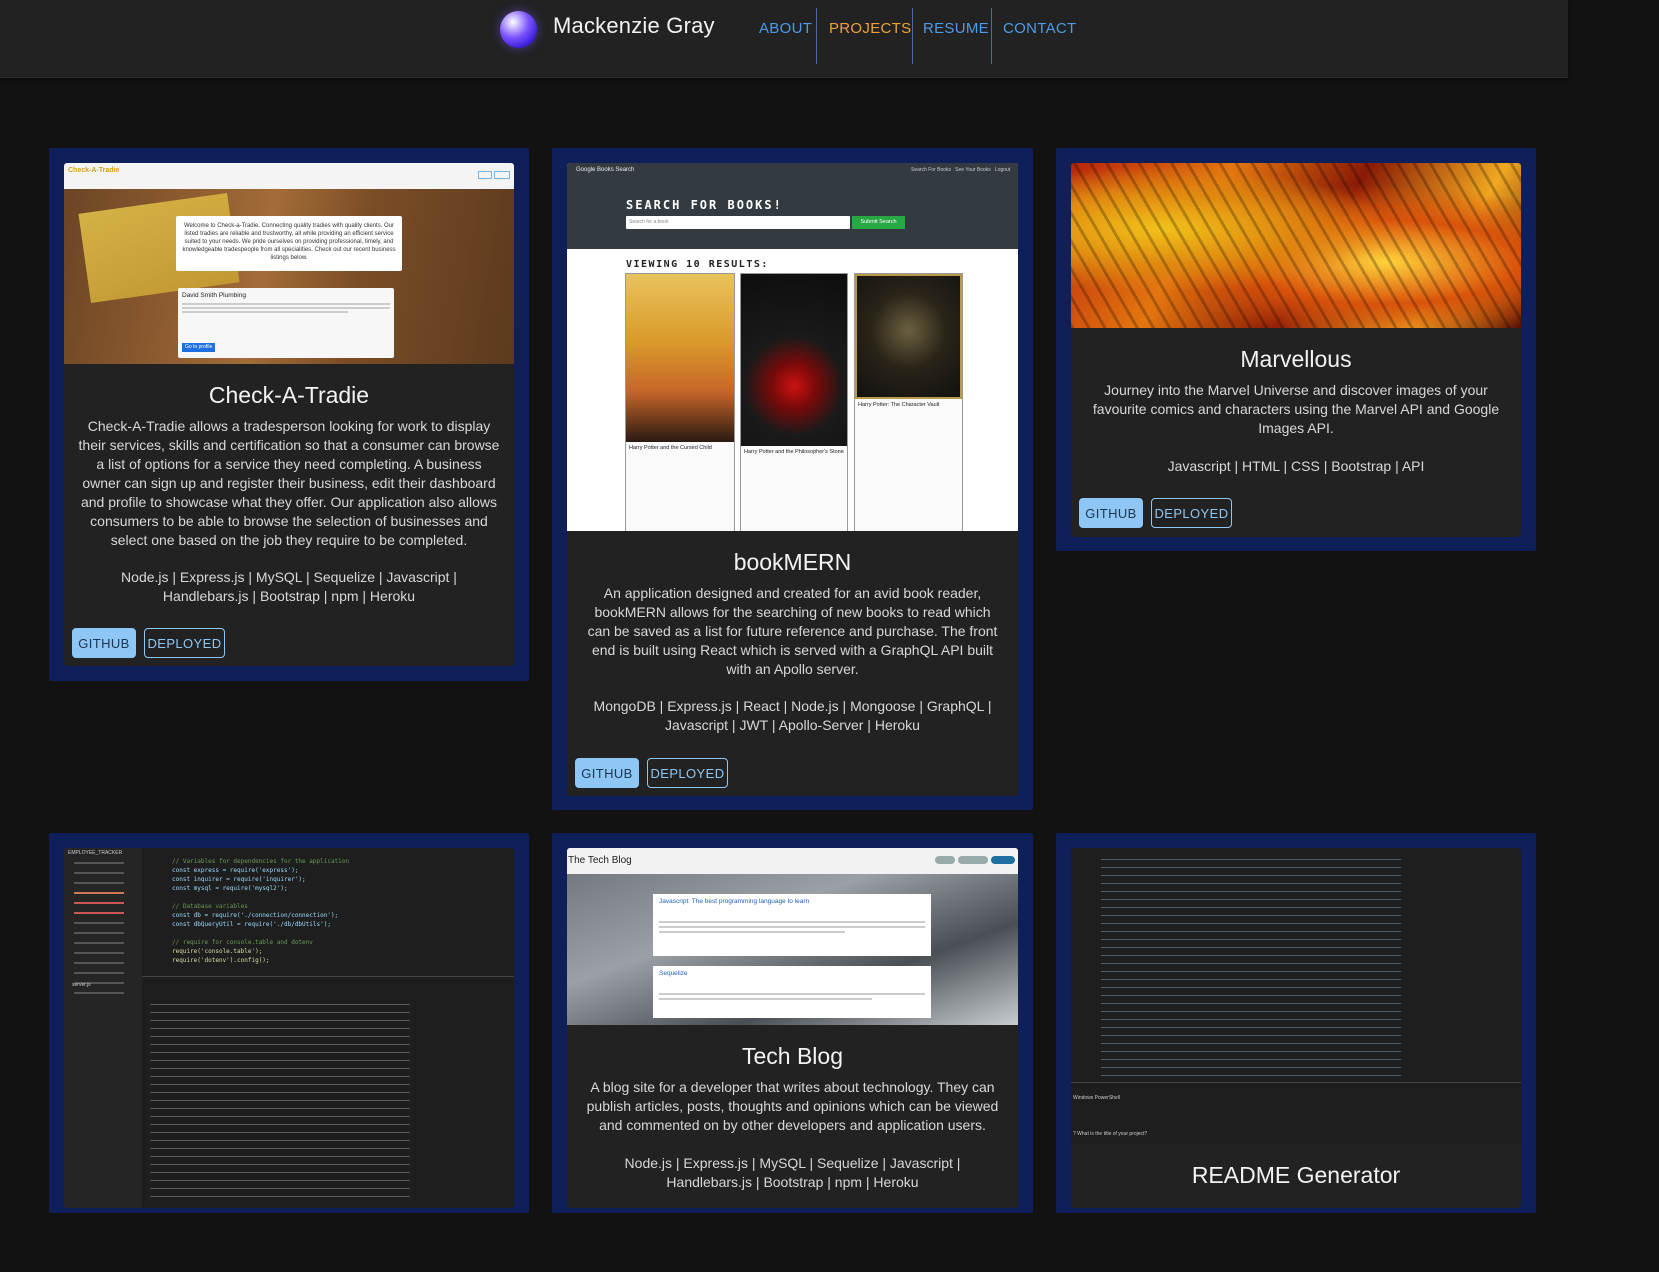 This screenshot has width=1659, height=1272. Describe the element at coordinates (239, 879) in the screenshot. I see `code-line: const inquirer = require('inquirer');` at that location.